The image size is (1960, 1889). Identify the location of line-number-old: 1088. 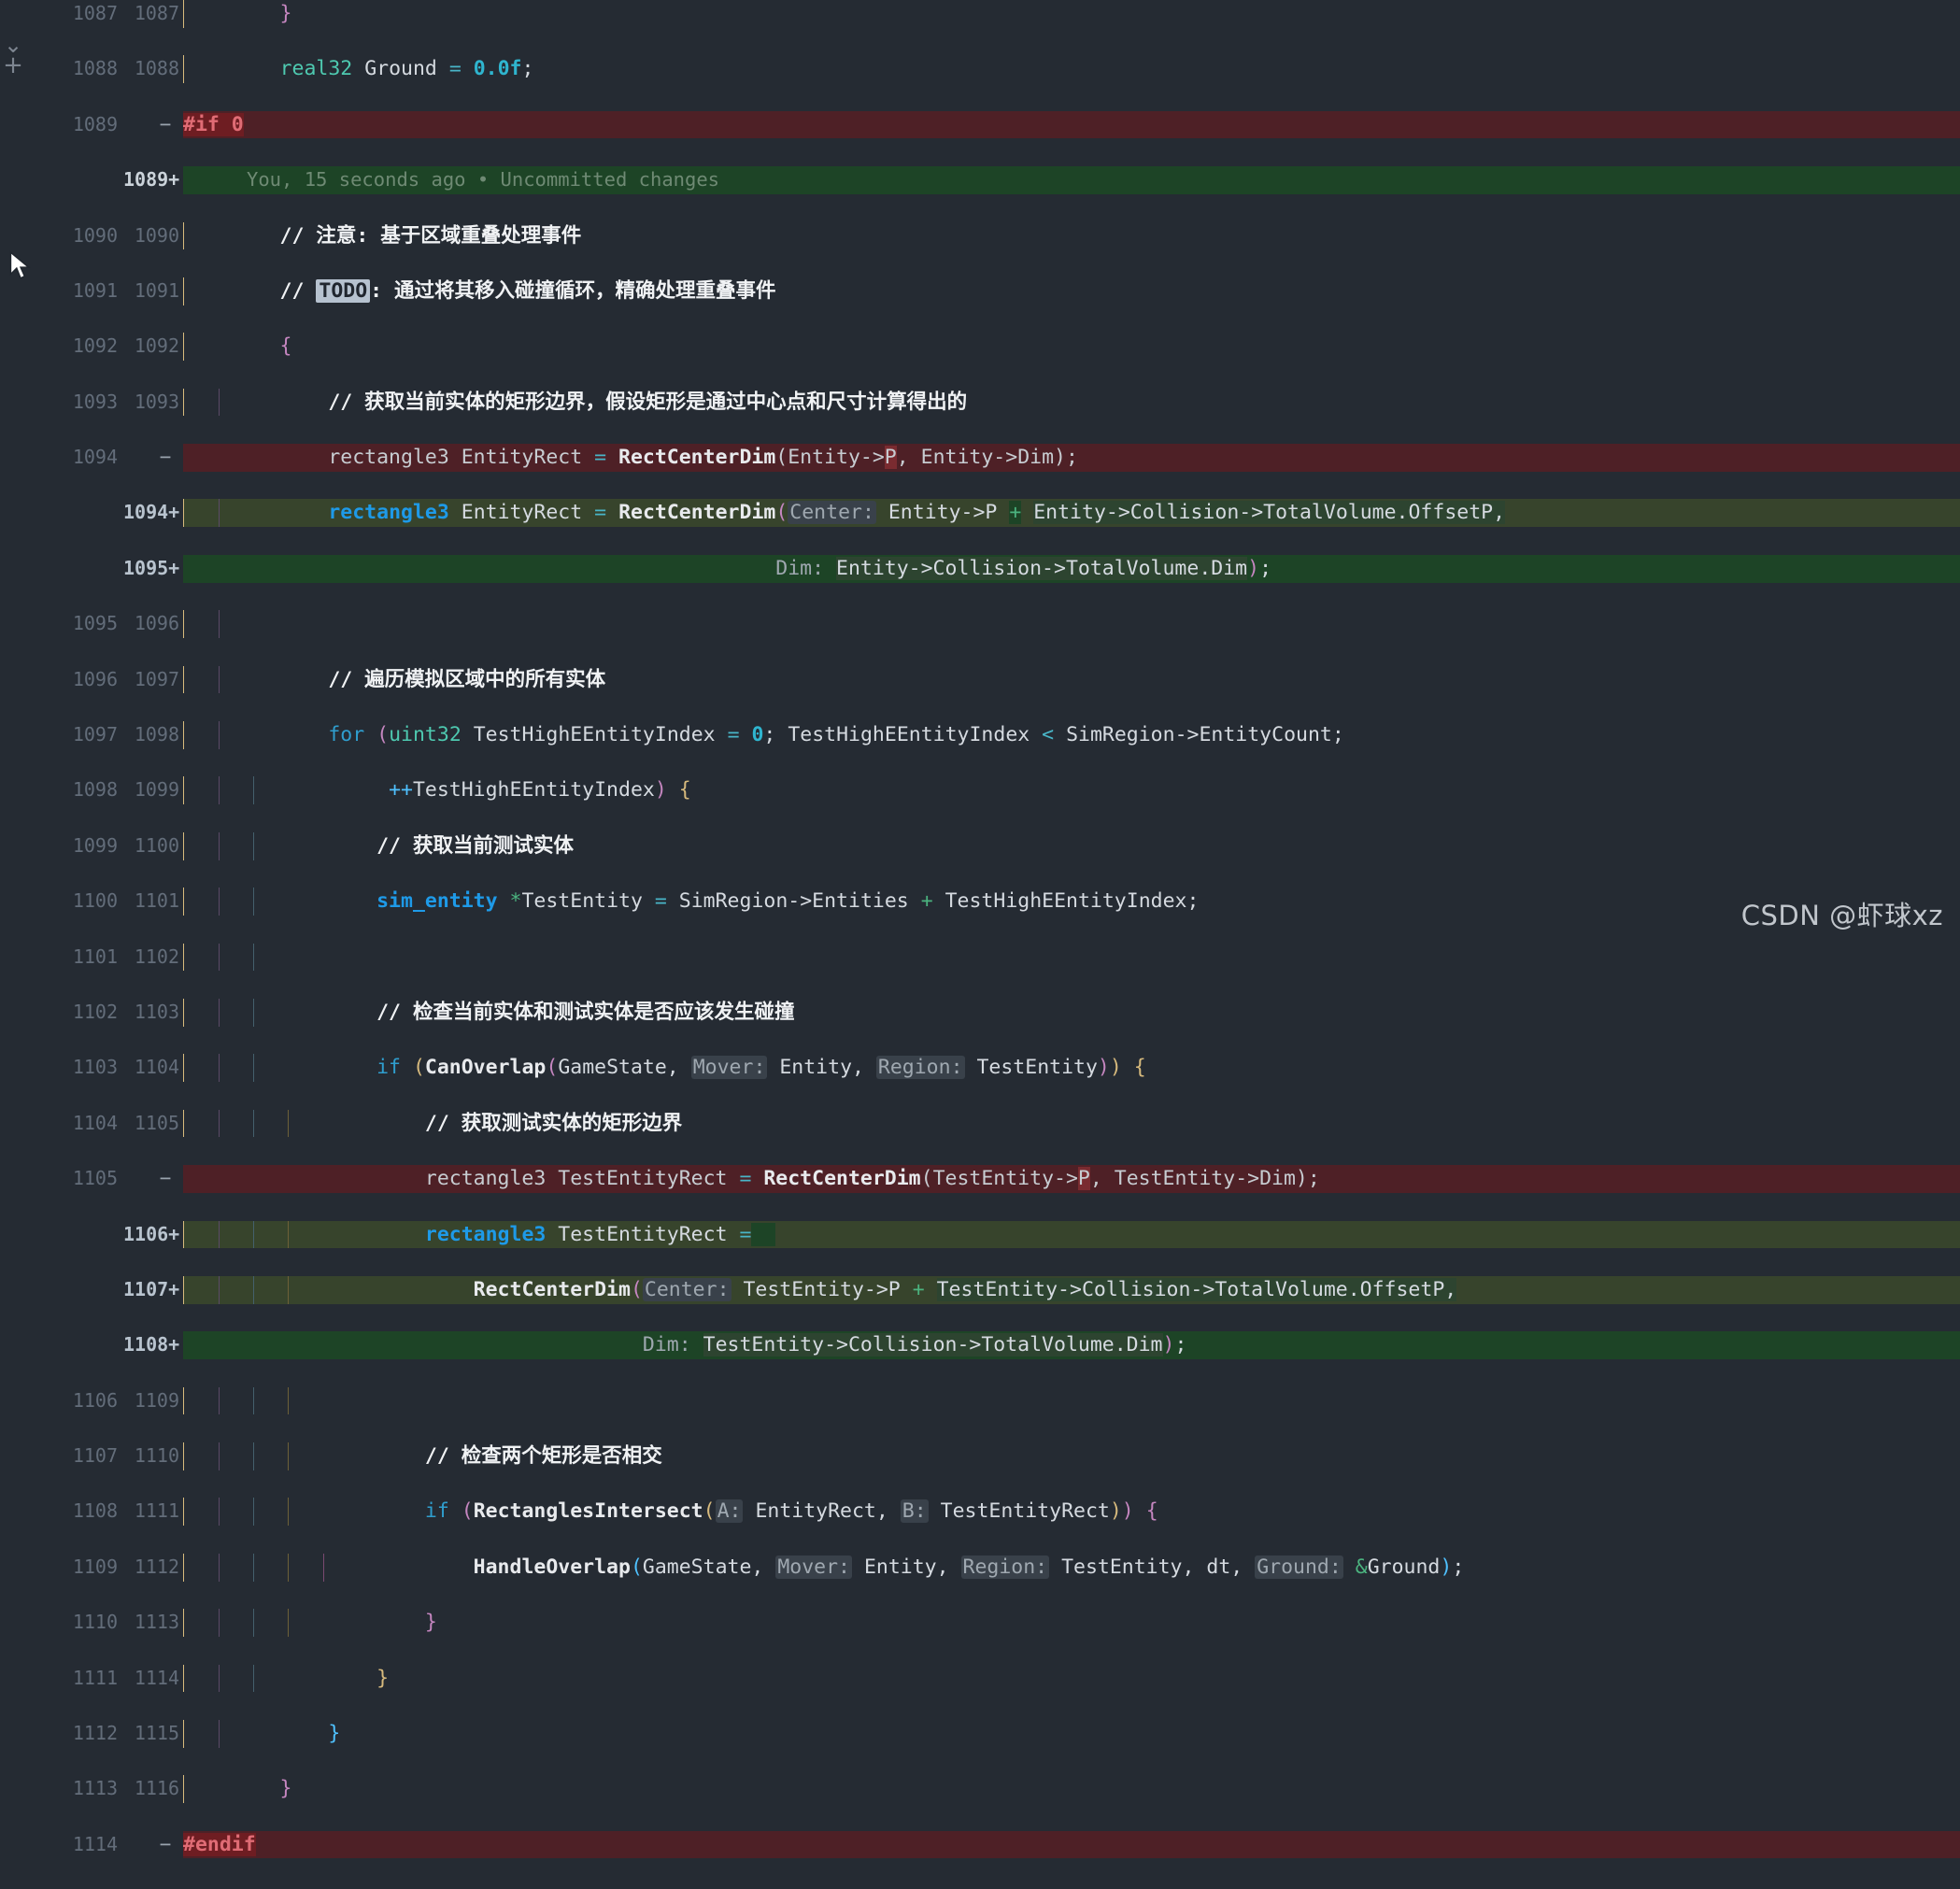
(95, 68).